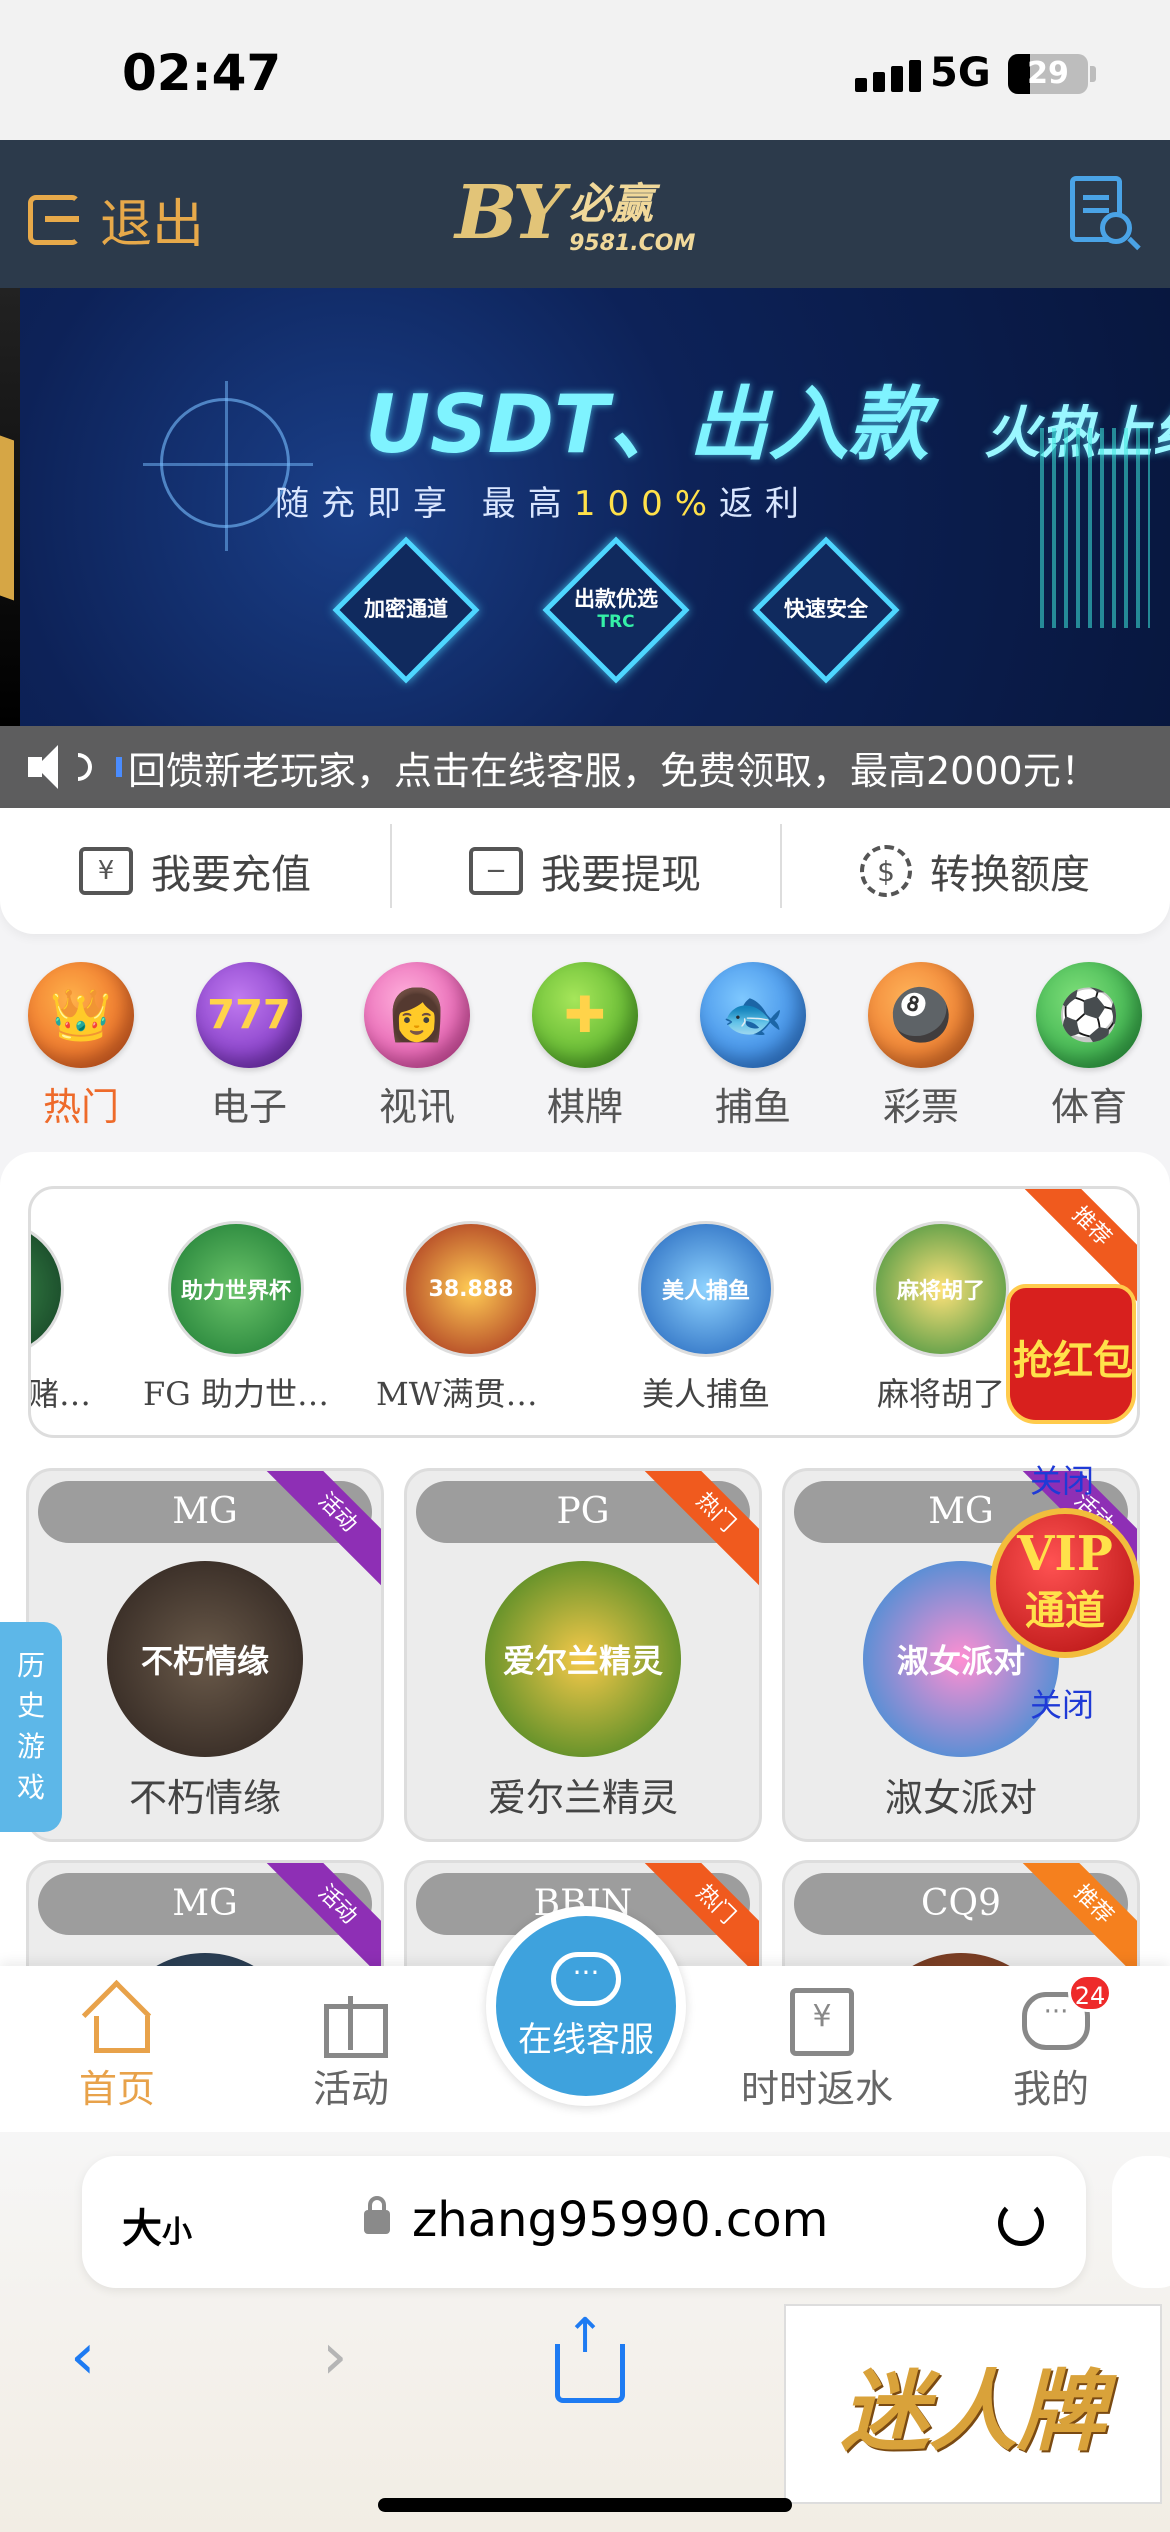 The image size is (1170, 2532). Describe the element at coordinates (961, 1916) in the screenshot. I see `game-card: CQ9 推荐` at that location.